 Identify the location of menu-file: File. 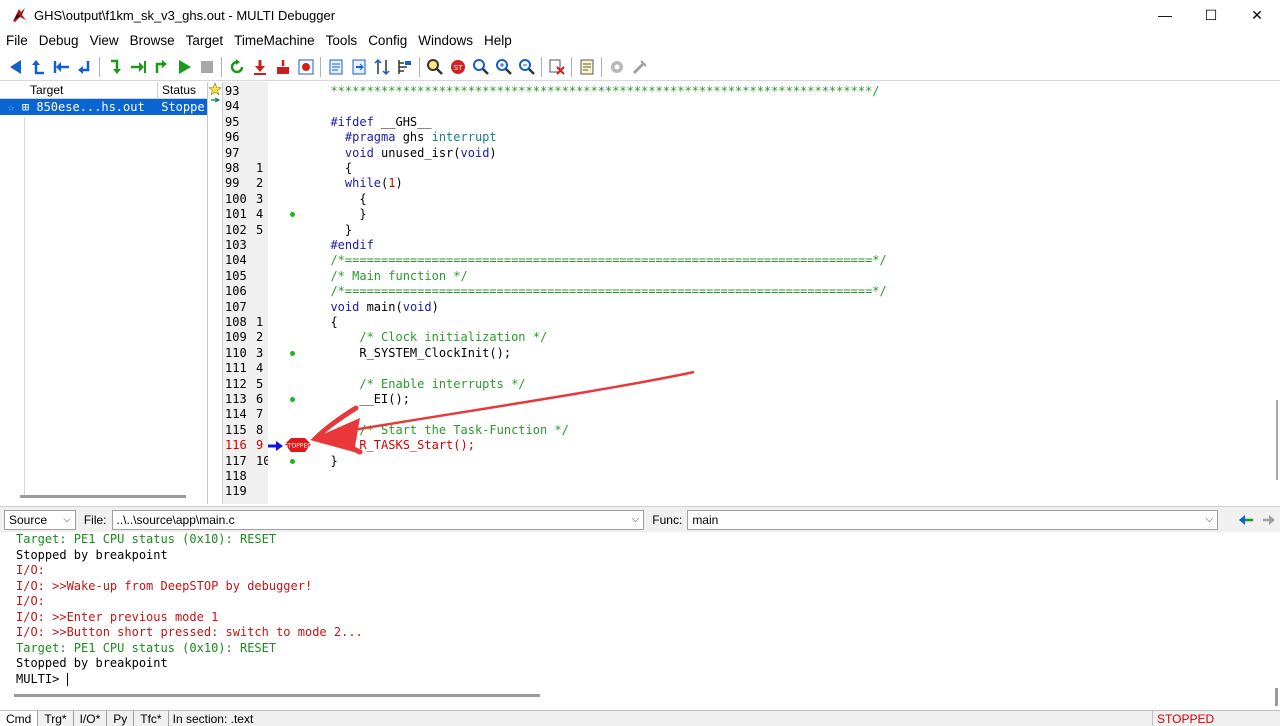
(17, 41).